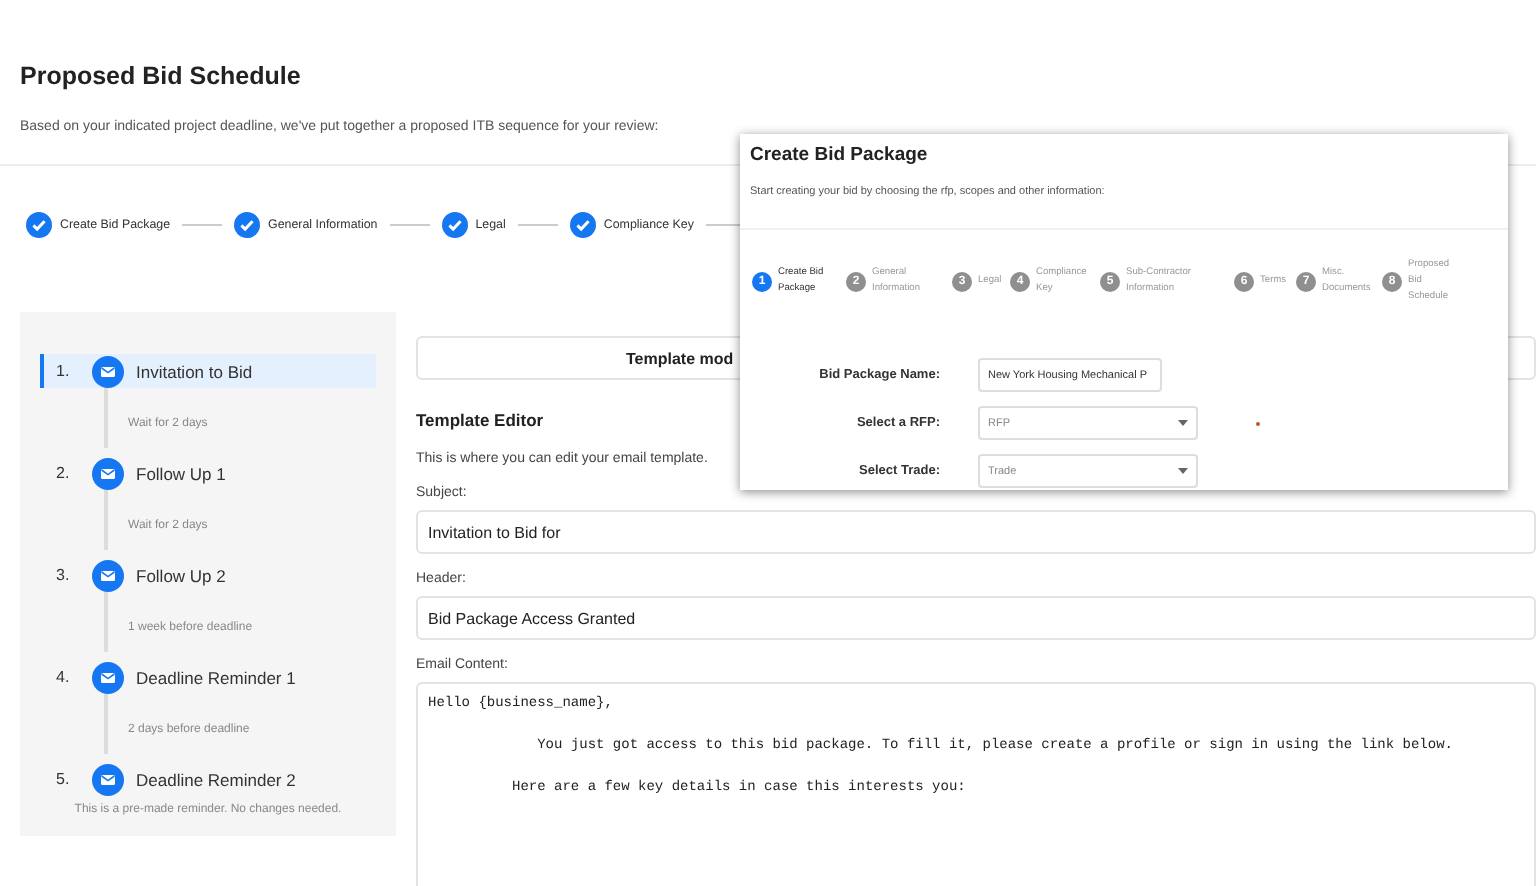  Describe the element at coordinates (480, 420) in the screenshot. I see `editor-title: Template Editor` at that location.